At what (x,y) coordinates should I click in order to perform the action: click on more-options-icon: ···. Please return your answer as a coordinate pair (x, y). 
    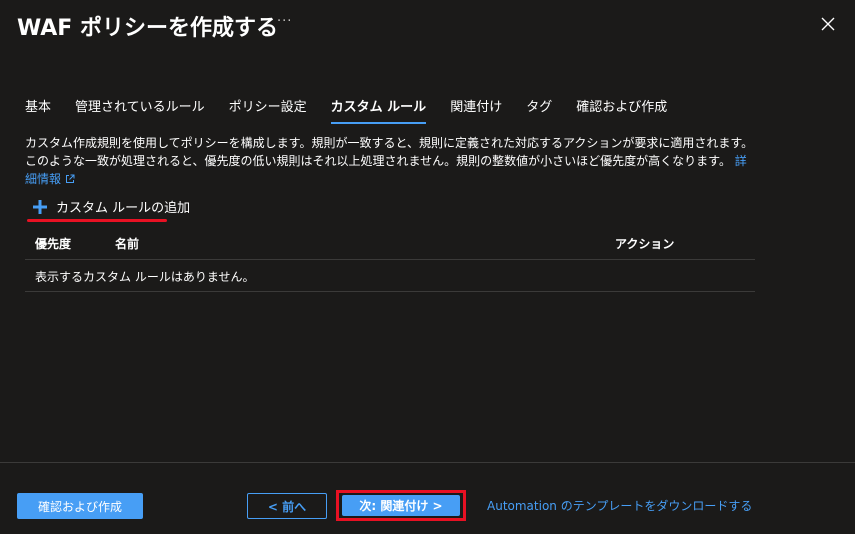
    Looking at the image, I should click on (284, 21).